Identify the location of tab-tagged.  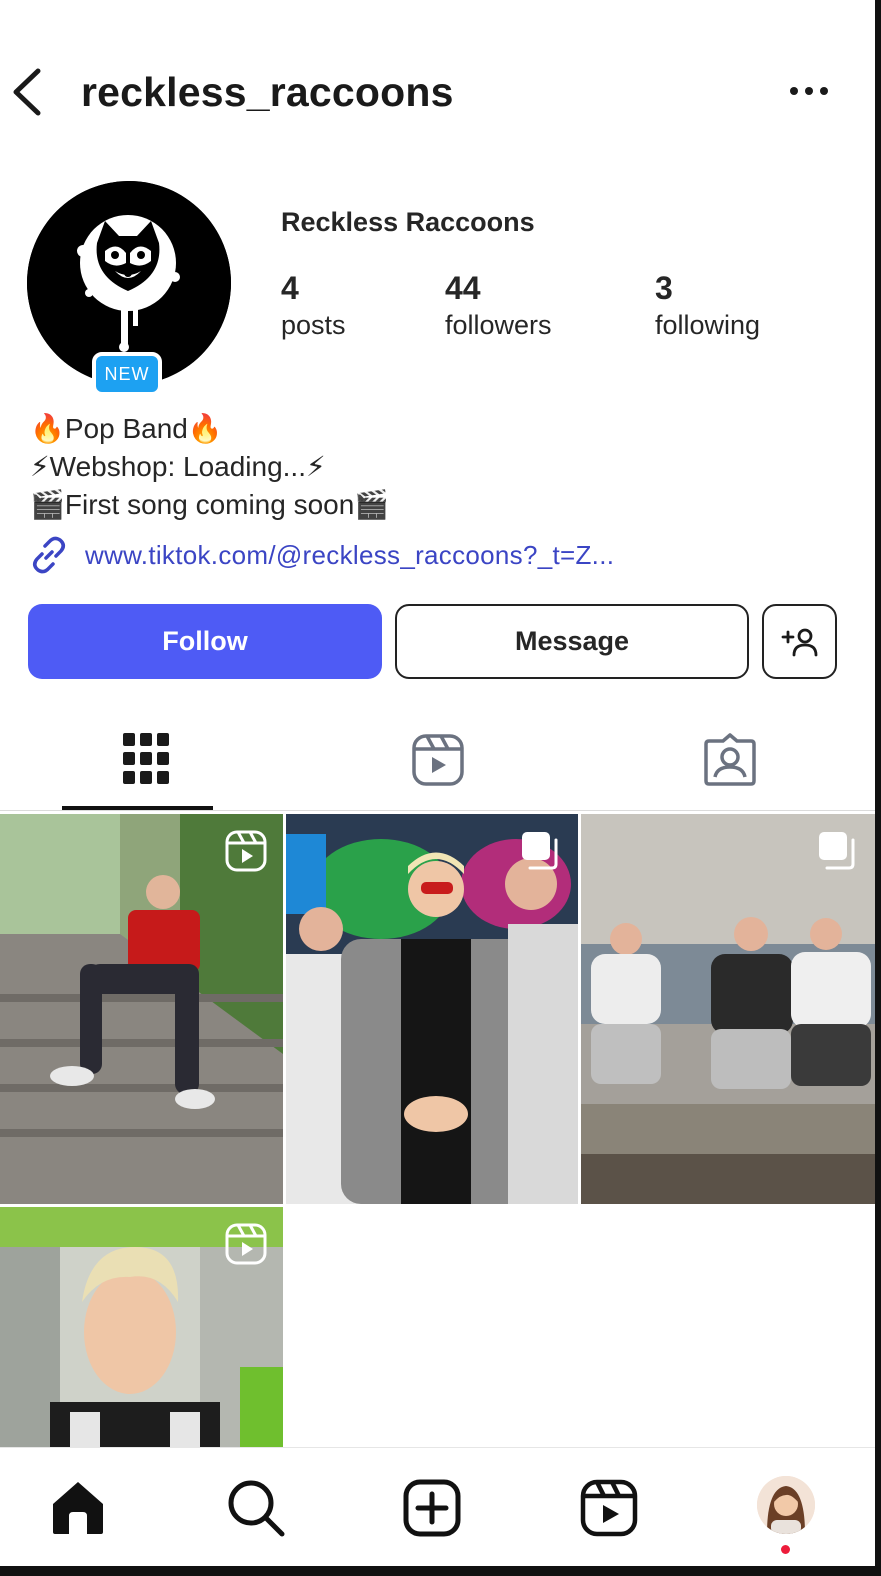
(730, 762).